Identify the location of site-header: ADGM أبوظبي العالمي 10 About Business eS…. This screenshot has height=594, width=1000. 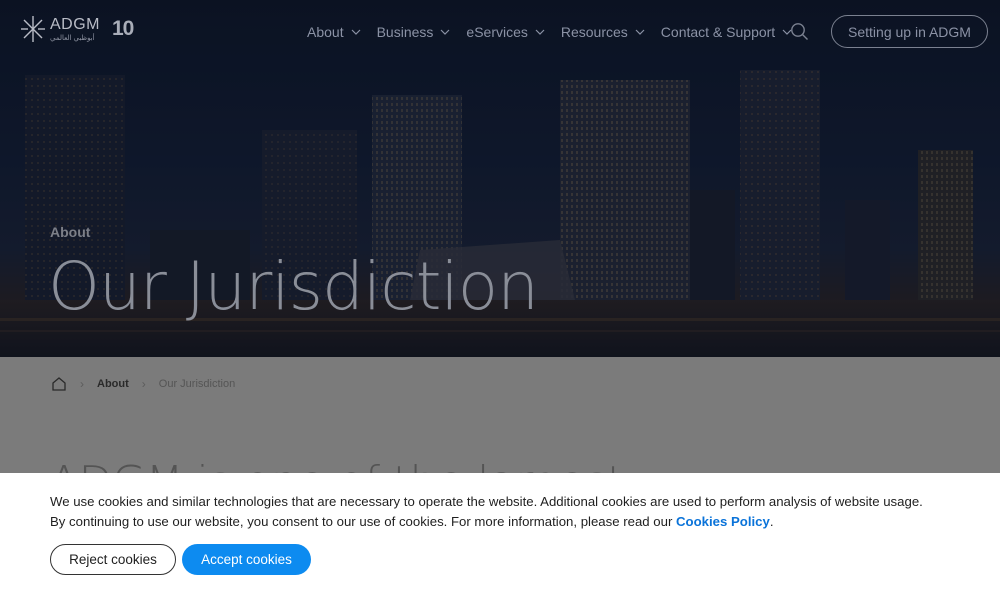
(500, 32).